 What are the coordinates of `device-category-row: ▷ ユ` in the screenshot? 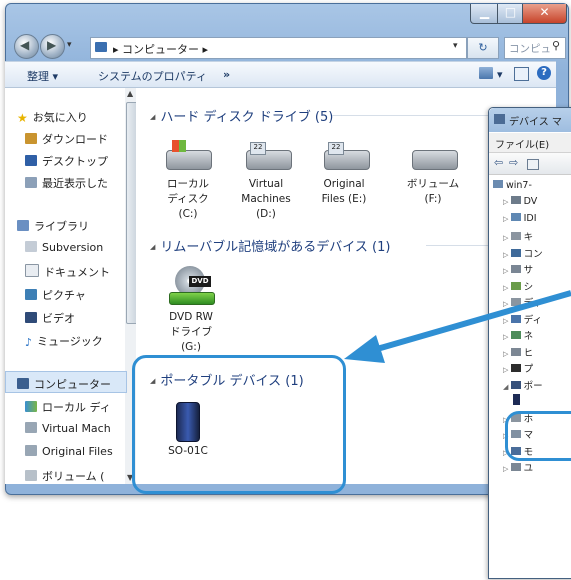 It's located at (518, 467).